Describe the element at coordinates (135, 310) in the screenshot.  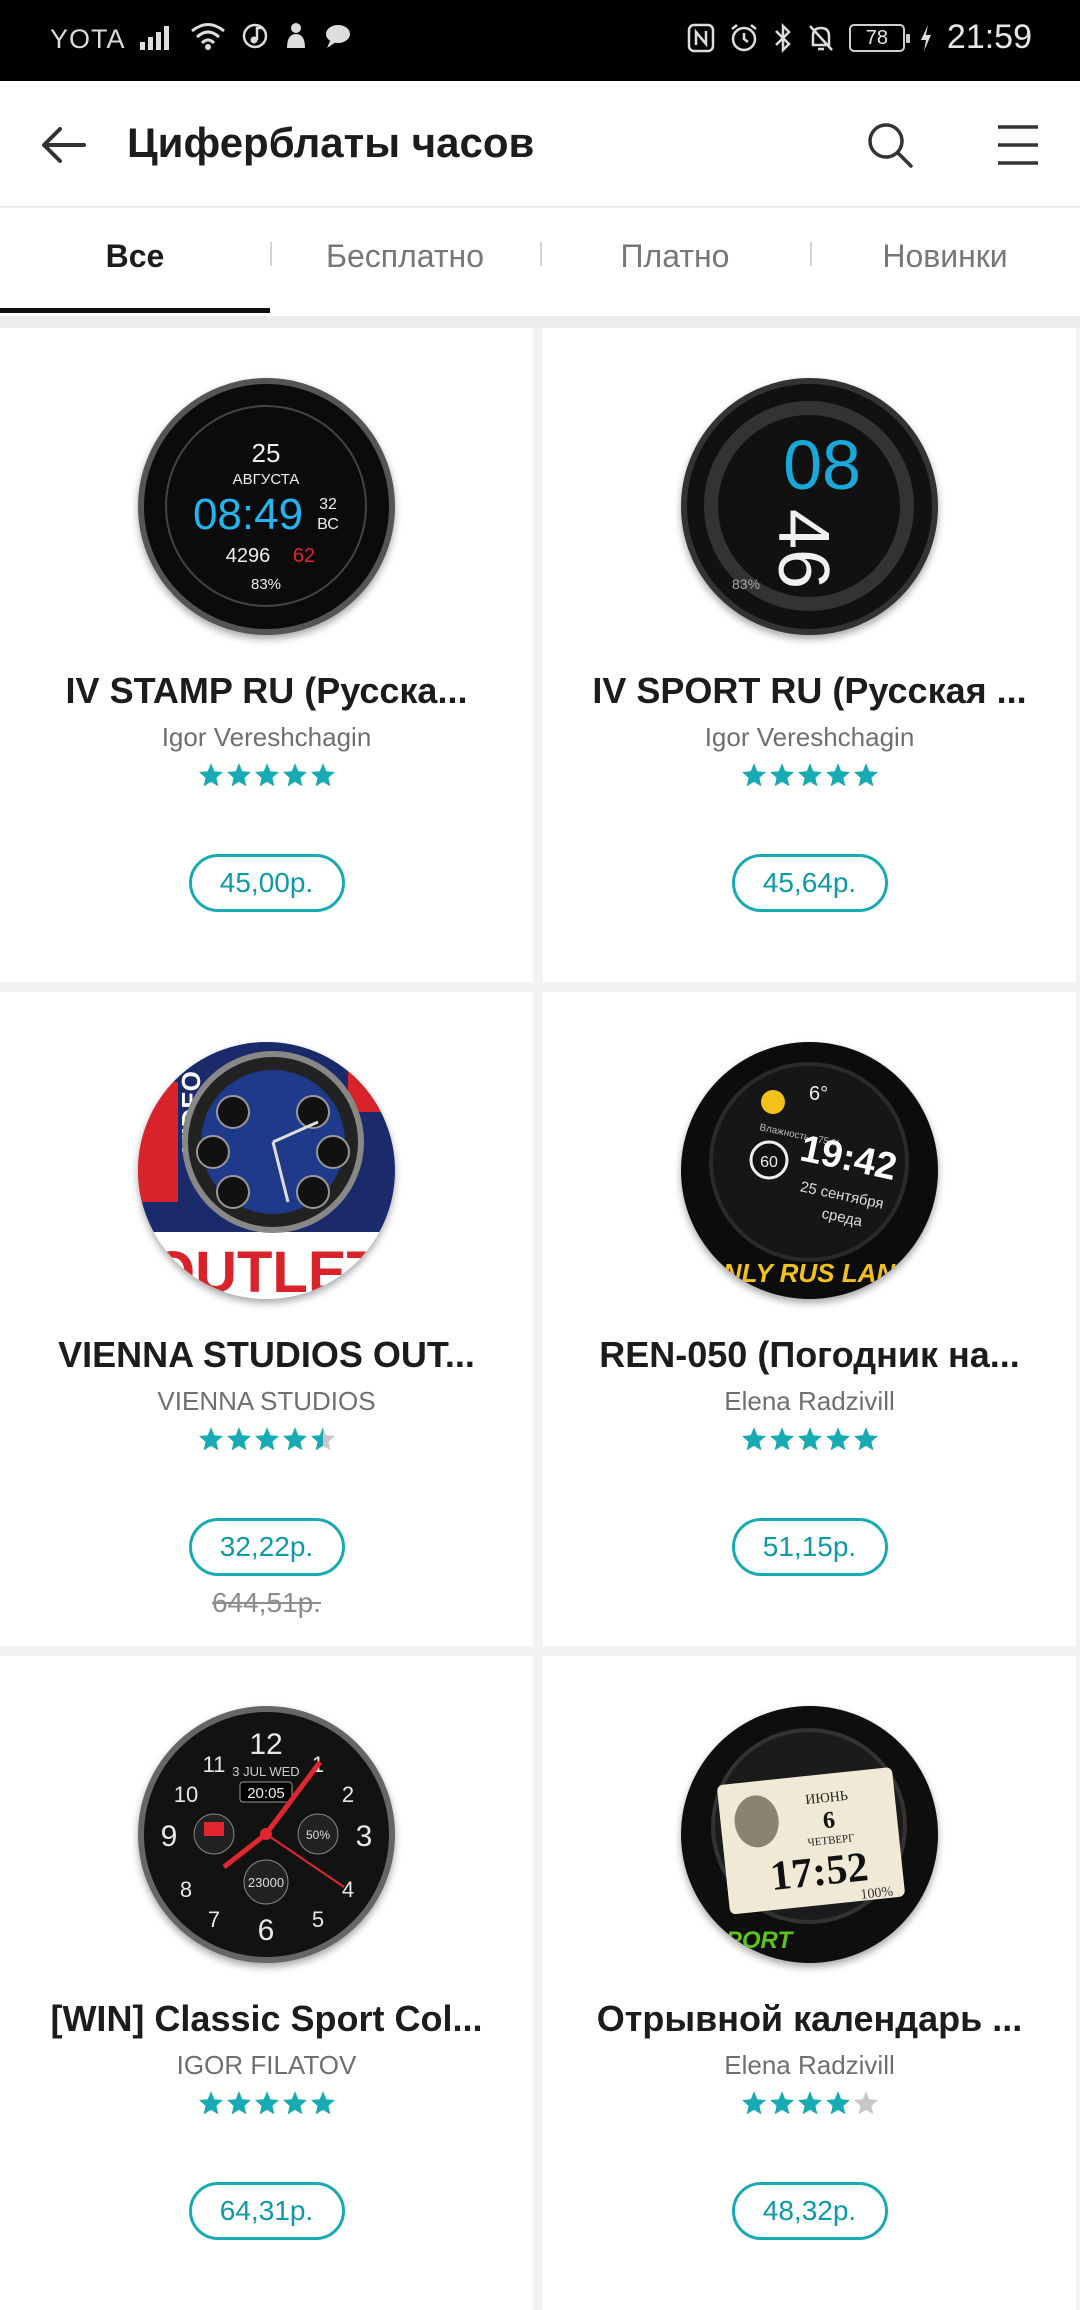
I see `active-tab-indicator` at that location.